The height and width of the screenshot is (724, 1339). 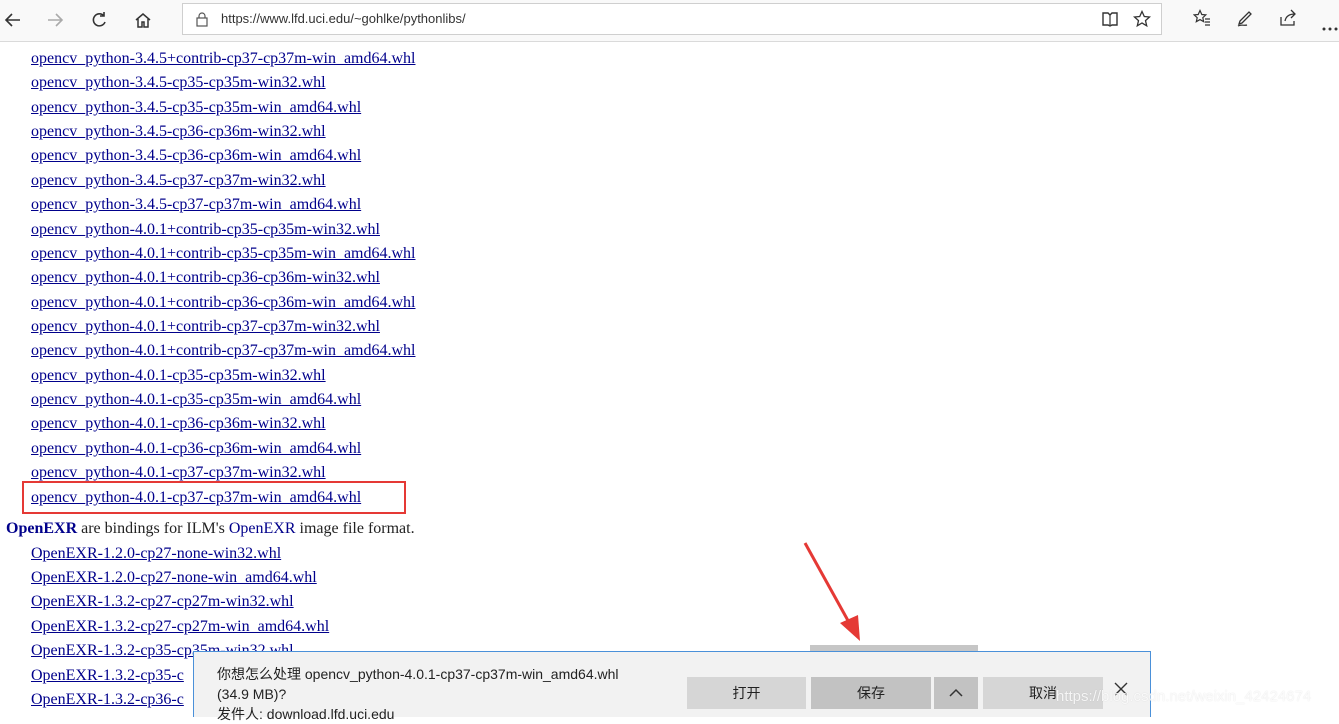 What do you see at coordinates (153, 528) in the screenshot?
I see `openexr-text-1: are bindings for ILM's` at bounding box center [153, 528].